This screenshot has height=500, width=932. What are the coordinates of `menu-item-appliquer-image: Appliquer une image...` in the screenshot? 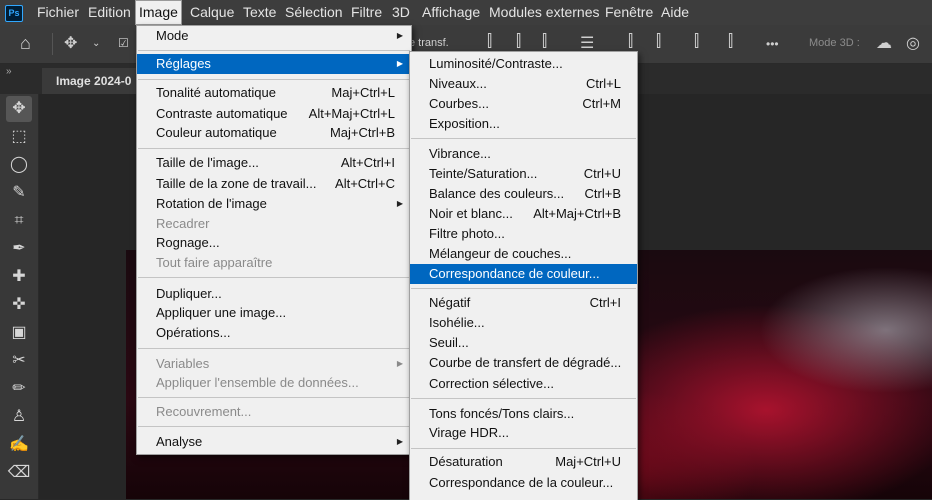 It's located at (274, 313).